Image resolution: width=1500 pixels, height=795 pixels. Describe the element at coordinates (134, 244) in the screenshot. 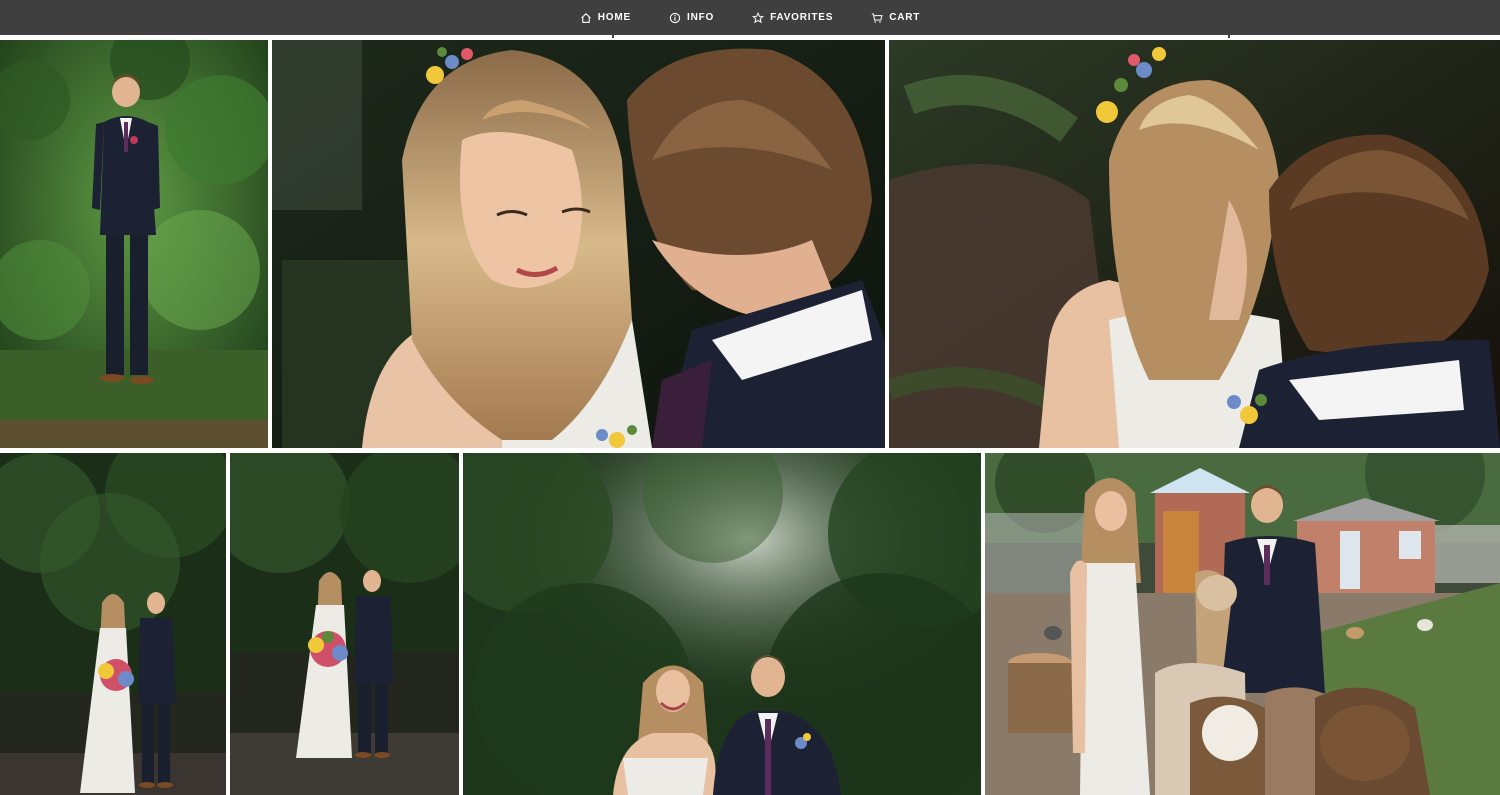

I see `photo-groom-standing-in-garden` at that location.